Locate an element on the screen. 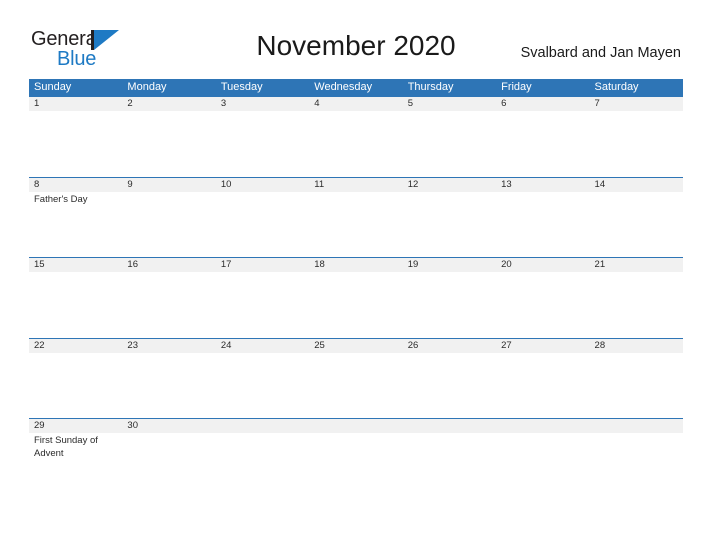  day-number: 4 is located at coordinates (317, 103).